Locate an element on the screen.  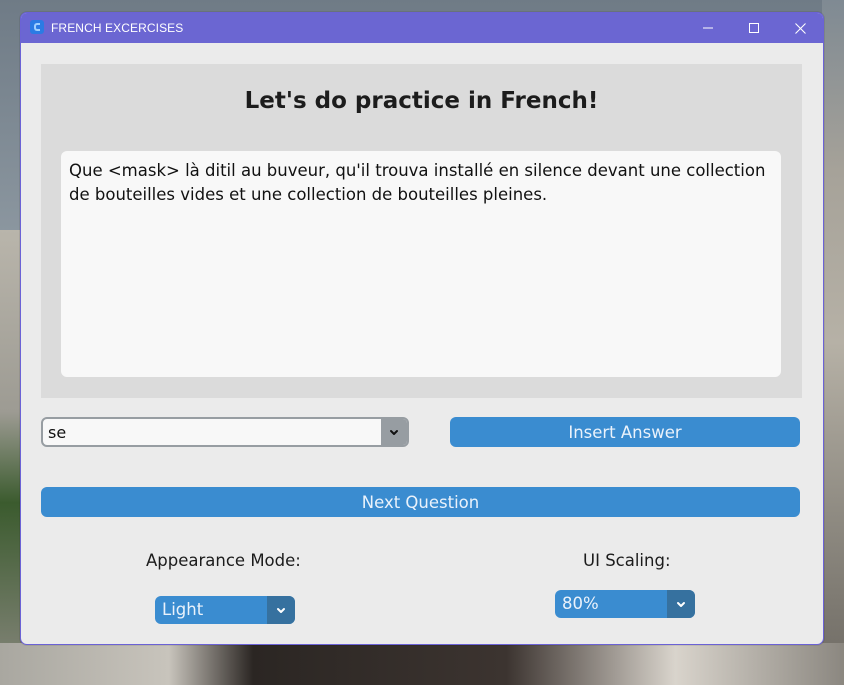
title-bar: FRENCH EXCERCISES is located at coordinates (422, 28).